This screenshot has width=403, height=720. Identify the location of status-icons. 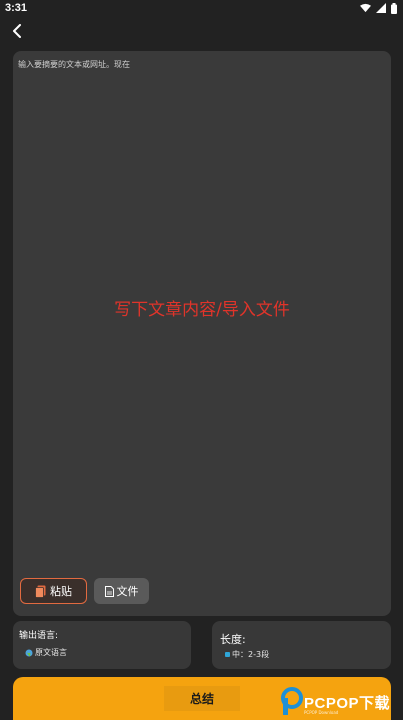
(378, 8).